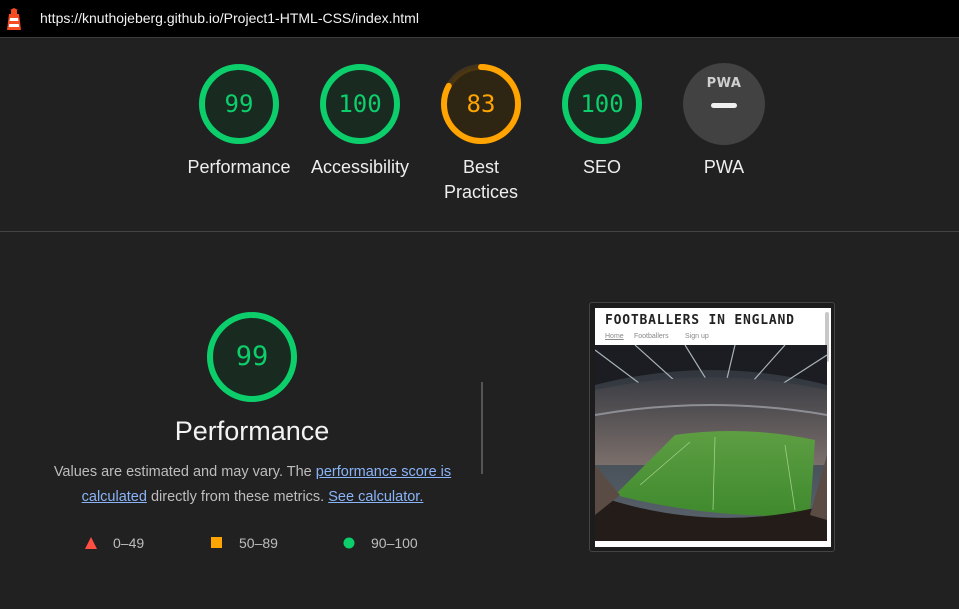  I want to click on gauge-label: Accessibility, so click(360, 167).